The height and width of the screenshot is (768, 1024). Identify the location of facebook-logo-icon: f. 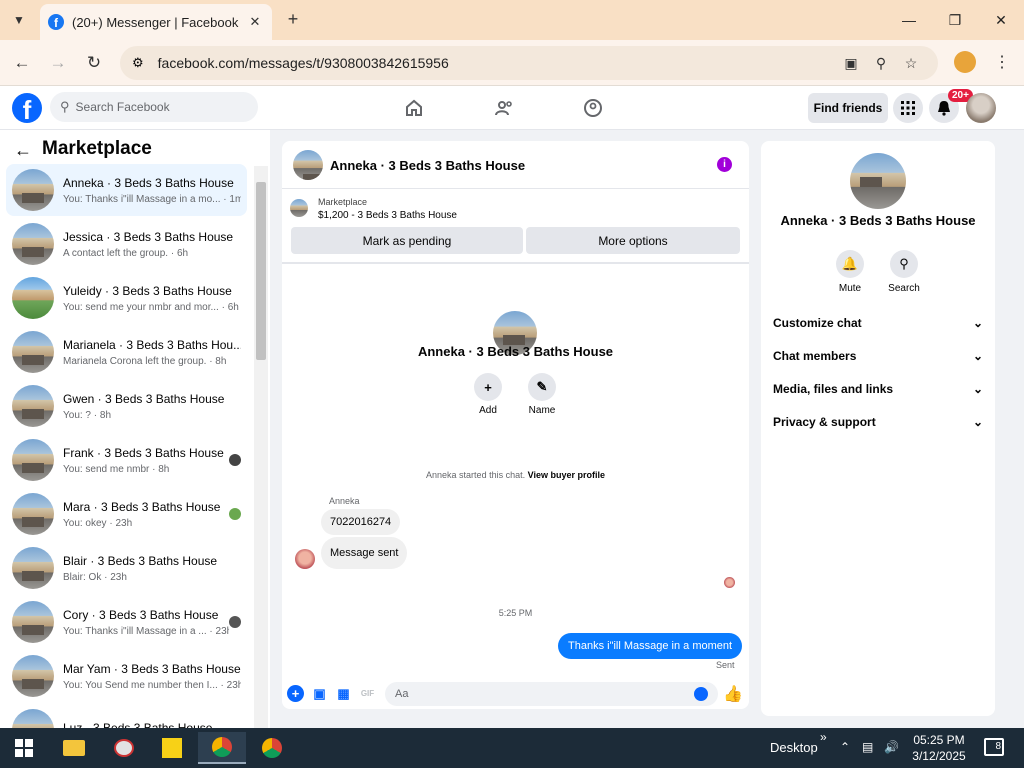
(27, 108).